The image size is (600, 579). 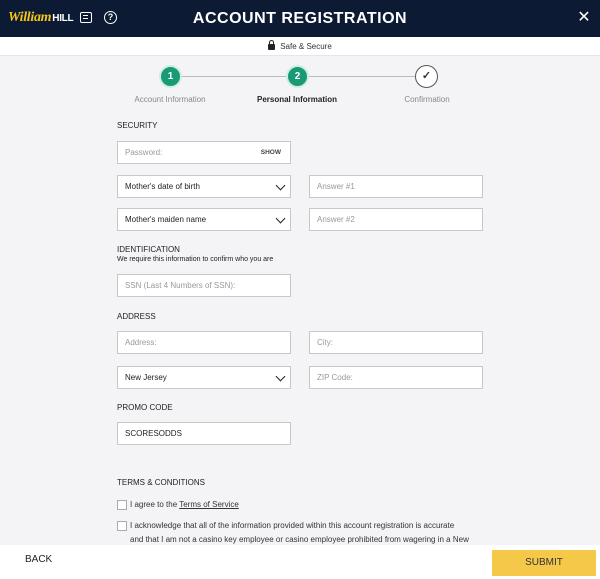 What do you see at coordinates (336, 186) in the screenshot?
I see `answer-1-placeholder: Answer #1` at bounding box center [336, 186].